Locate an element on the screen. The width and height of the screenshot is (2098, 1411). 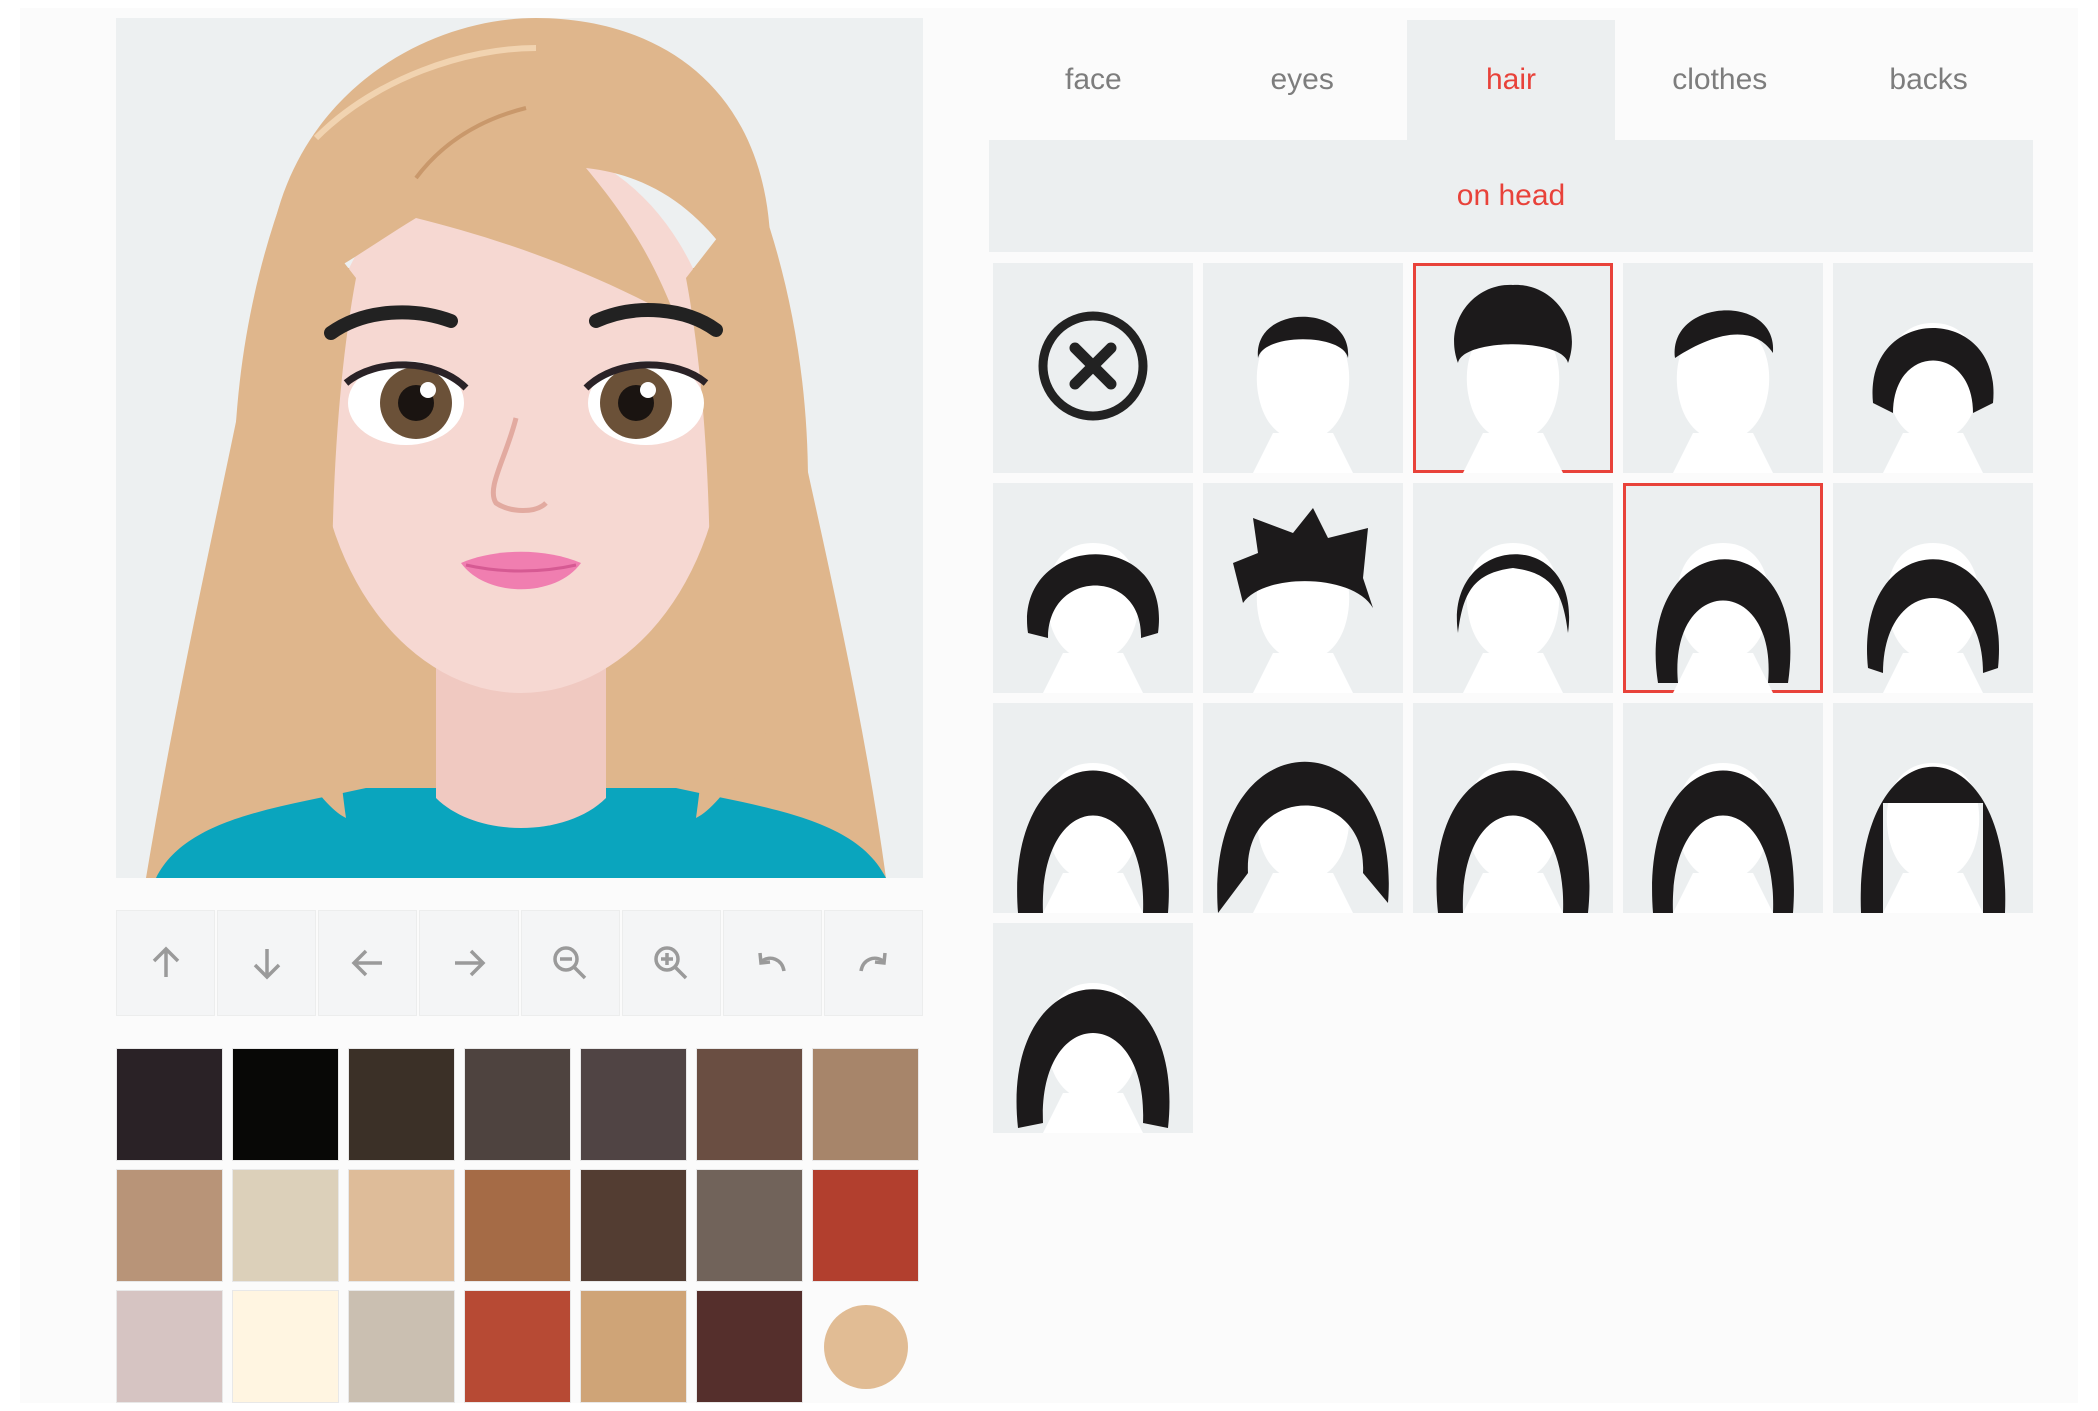
undo-icon is located at coordinates (772, 962).